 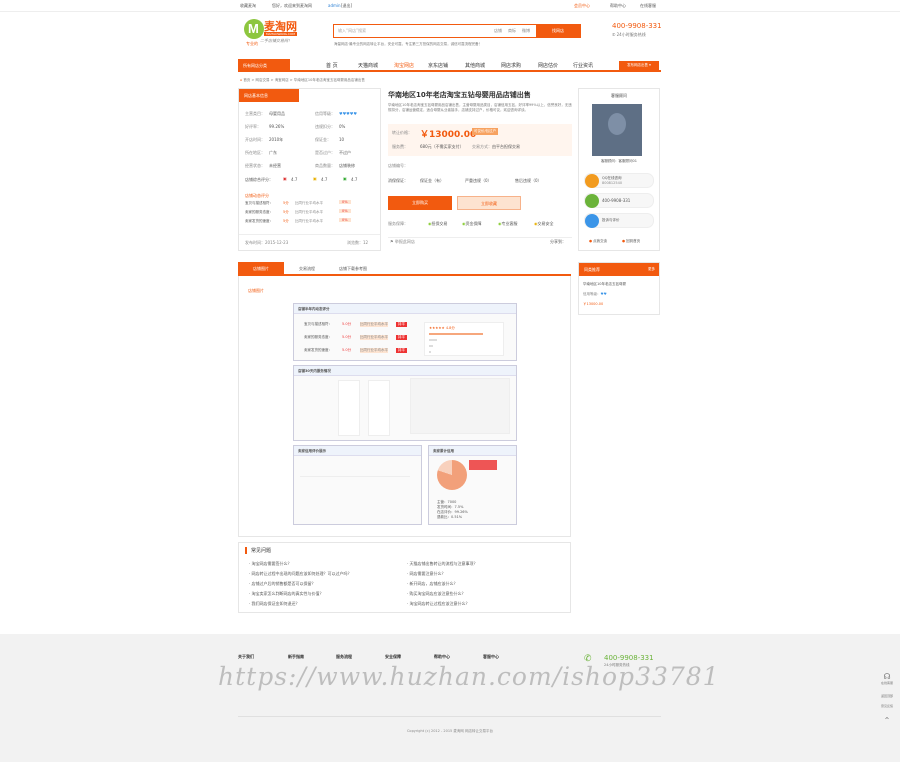 What do you see at coordinates (307, 269) in the screenshot?
I see `tab-process: 交易流程` at bounding box center [307, 269].